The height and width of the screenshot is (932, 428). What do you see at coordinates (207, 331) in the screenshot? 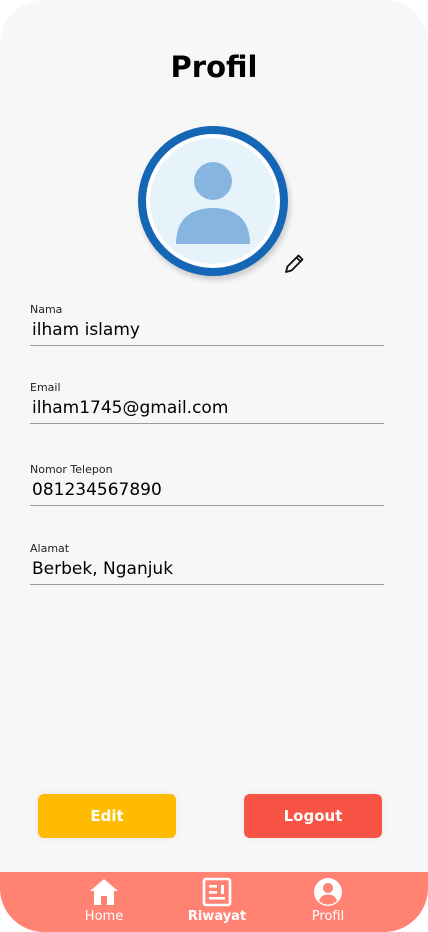
I see `name-input: ilham islamy` at bounding box center [207, 331].